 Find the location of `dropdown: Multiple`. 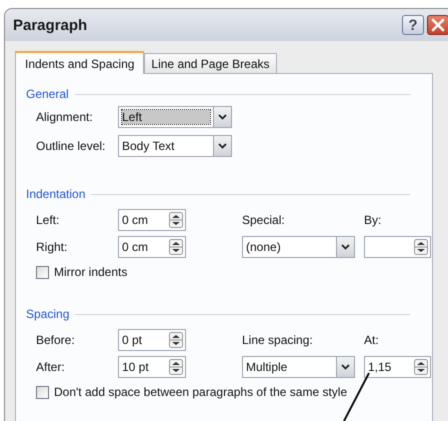

dropdown: Multiple is located at coordinates (298, 367).